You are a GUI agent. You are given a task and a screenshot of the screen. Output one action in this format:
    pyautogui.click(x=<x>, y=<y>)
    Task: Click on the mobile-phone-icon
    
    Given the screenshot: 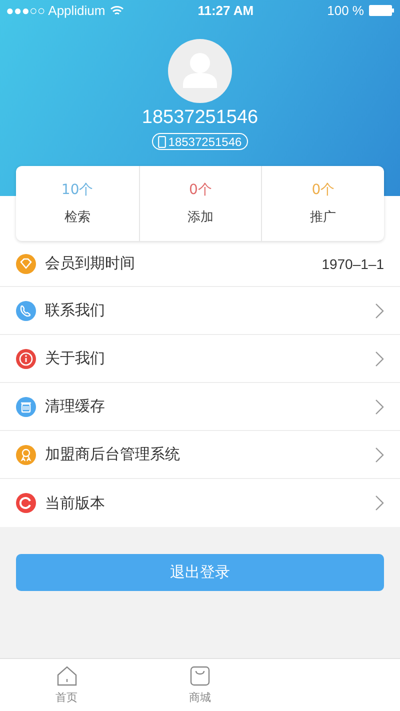 What is the action you would take?
    pyautogui.click(x=162, y=142)
    